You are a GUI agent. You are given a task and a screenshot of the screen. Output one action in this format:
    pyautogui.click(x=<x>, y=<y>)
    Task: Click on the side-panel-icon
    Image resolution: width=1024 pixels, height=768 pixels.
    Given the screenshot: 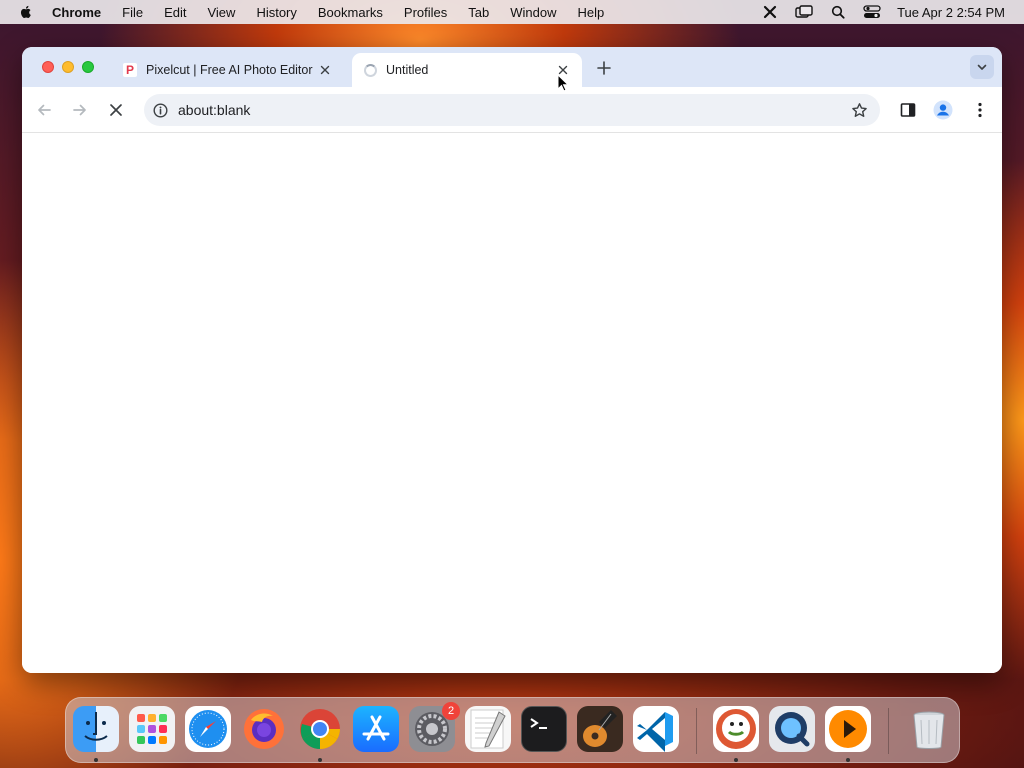 What is the action you would take?
    pyautogui.click(x=908, y=110)
    